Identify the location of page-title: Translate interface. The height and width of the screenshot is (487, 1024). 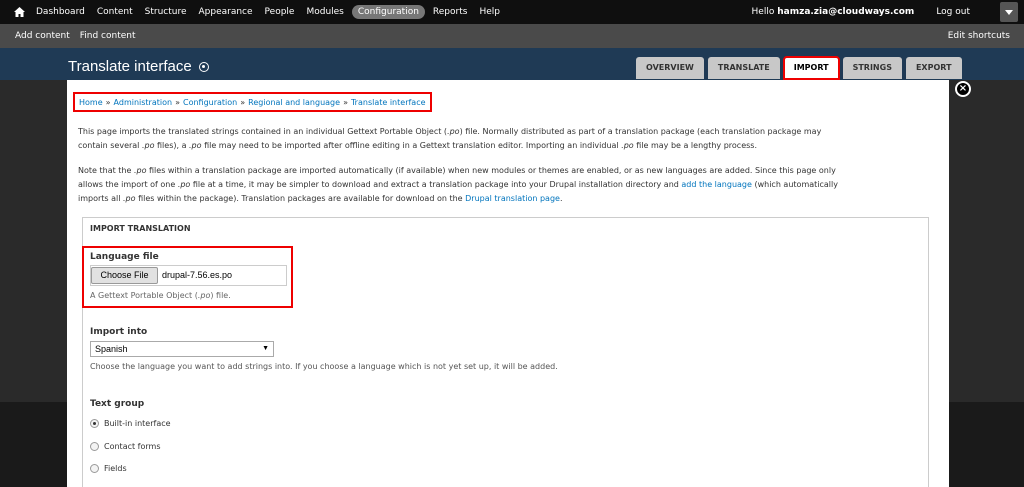
(138, 66).